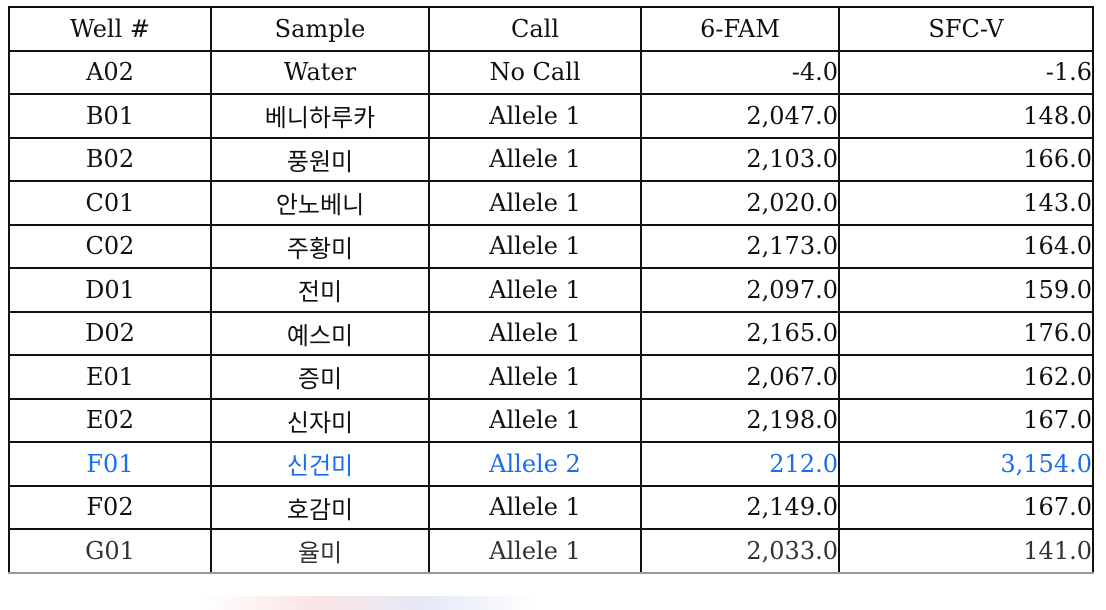 This screenshot has width=1106, height=610. What do you see at coordinates (535, 29) in the screenshot?
I see `header-call: Call` at bounding box center [535, 29].